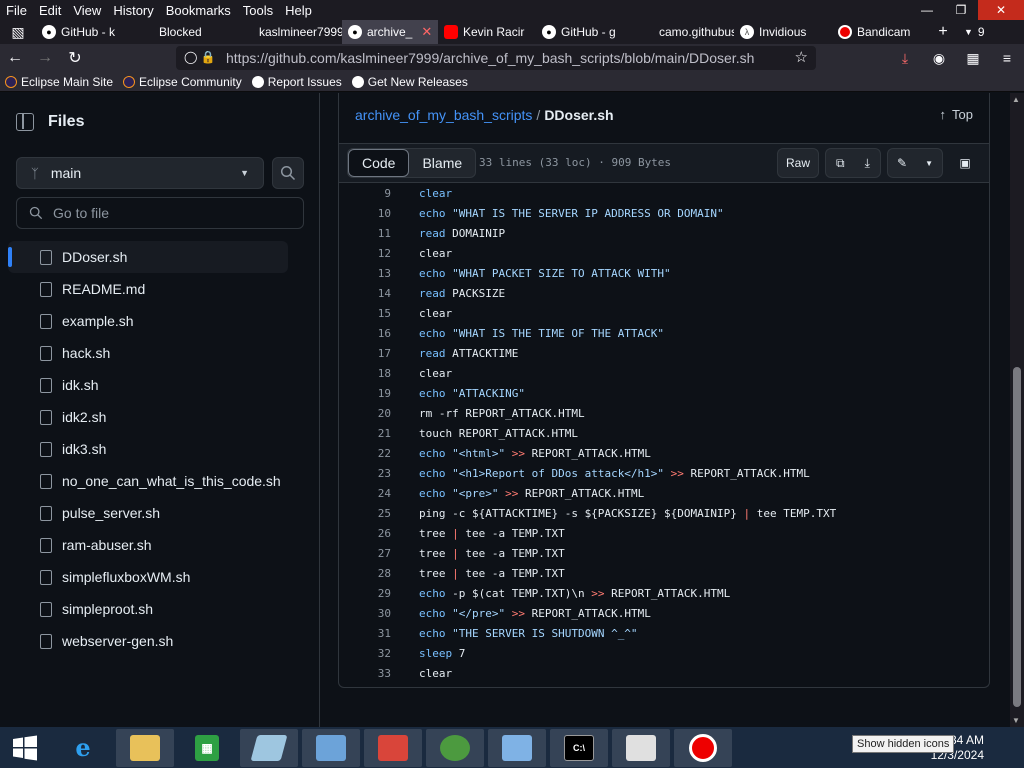  I want to click on scroll-up-icon: ▲, so click(1016, 99).